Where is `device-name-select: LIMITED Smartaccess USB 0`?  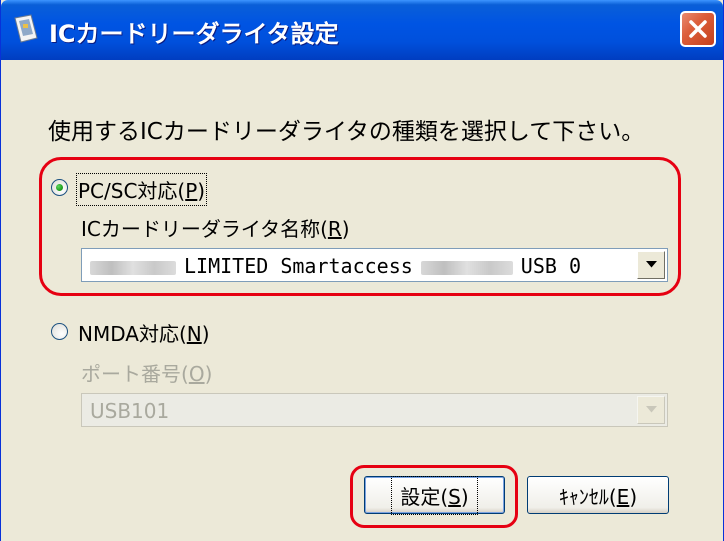
device-name-select: LIMITED Smartaccess USB 0 is located at coordinates (374, 265).